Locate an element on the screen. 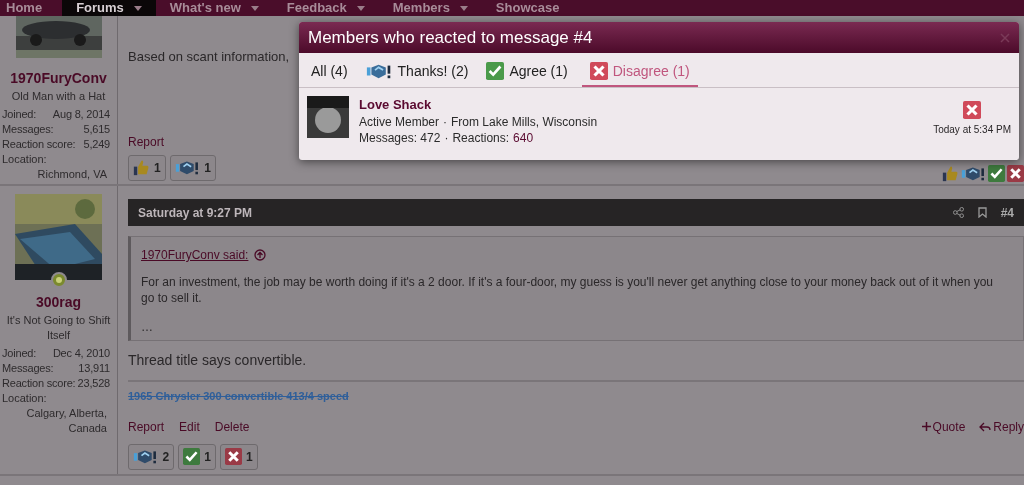  post-number: #4 is located at coordinates (1007, 212).